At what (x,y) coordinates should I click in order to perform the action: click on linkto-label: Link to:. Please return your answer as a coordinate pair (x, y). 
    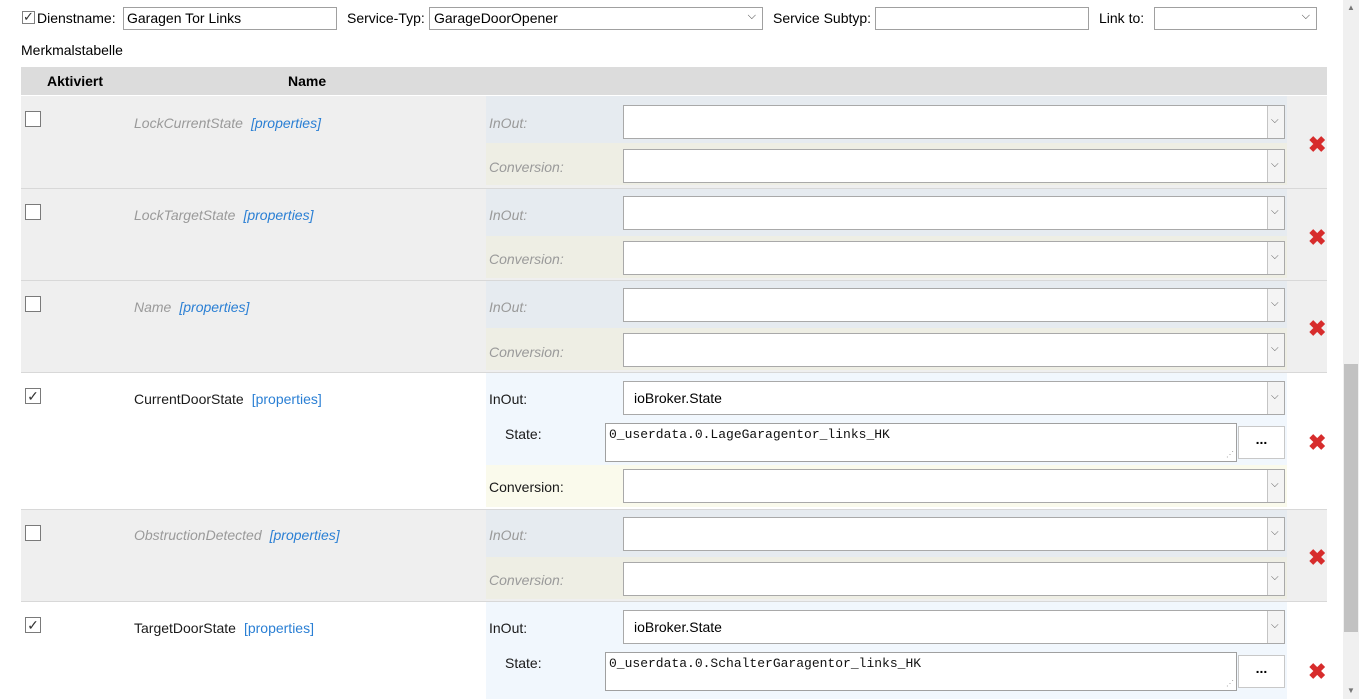
    Looking at the image, I should click on (1122, 18).